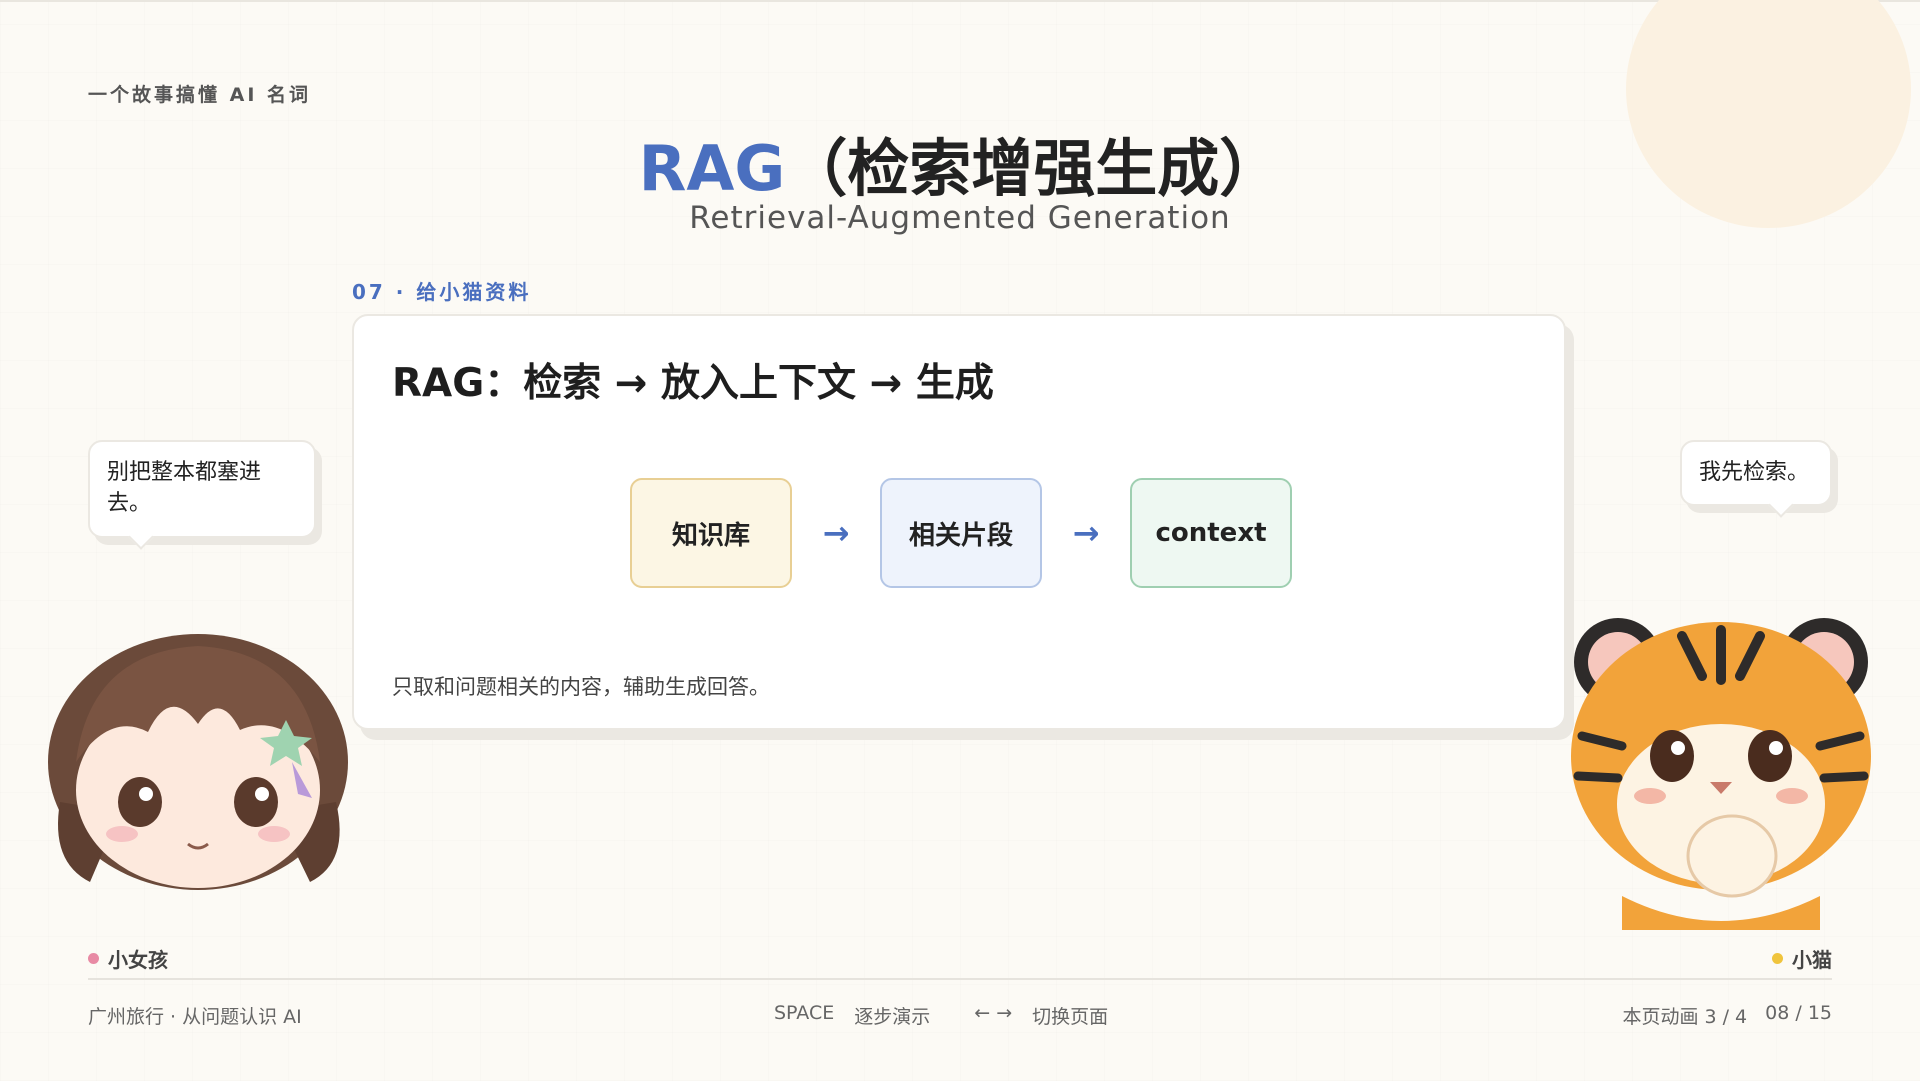 This screenshot has width=1920, height=1081. I want to click on speech-bubble-cat: 我先检索。, so click(1756, 473).